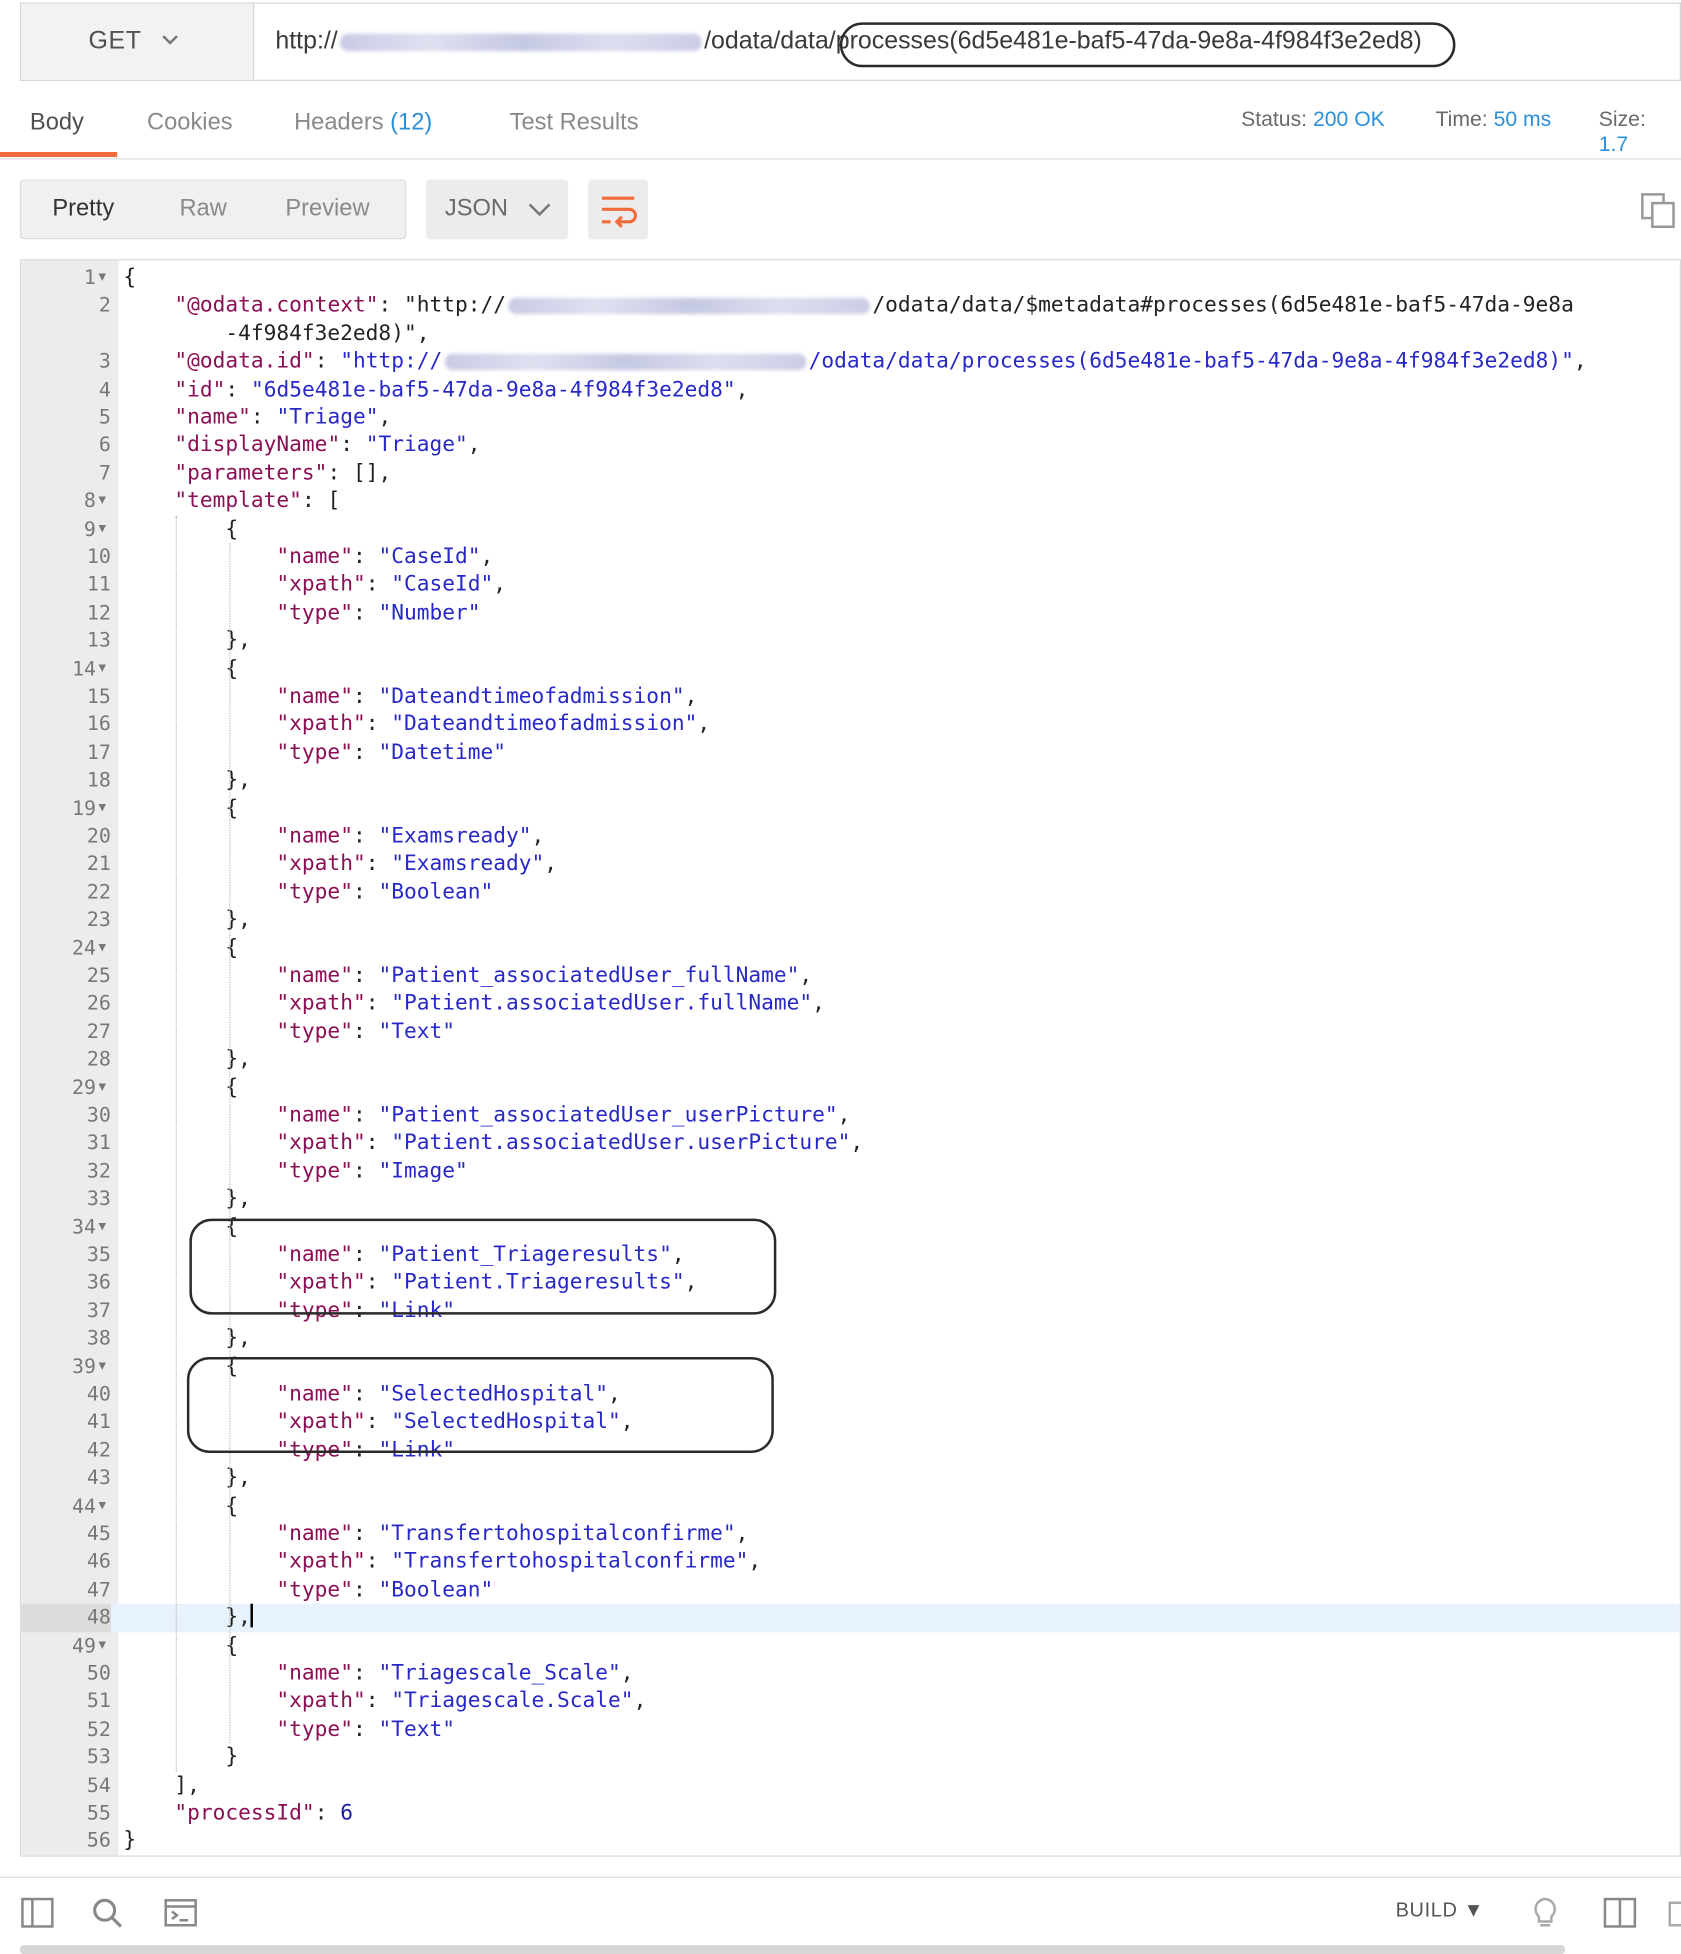 The width and height of the screenshot is (1681, 1954). I want to click on sidebar-toggle-icon, so click(37, 1912).